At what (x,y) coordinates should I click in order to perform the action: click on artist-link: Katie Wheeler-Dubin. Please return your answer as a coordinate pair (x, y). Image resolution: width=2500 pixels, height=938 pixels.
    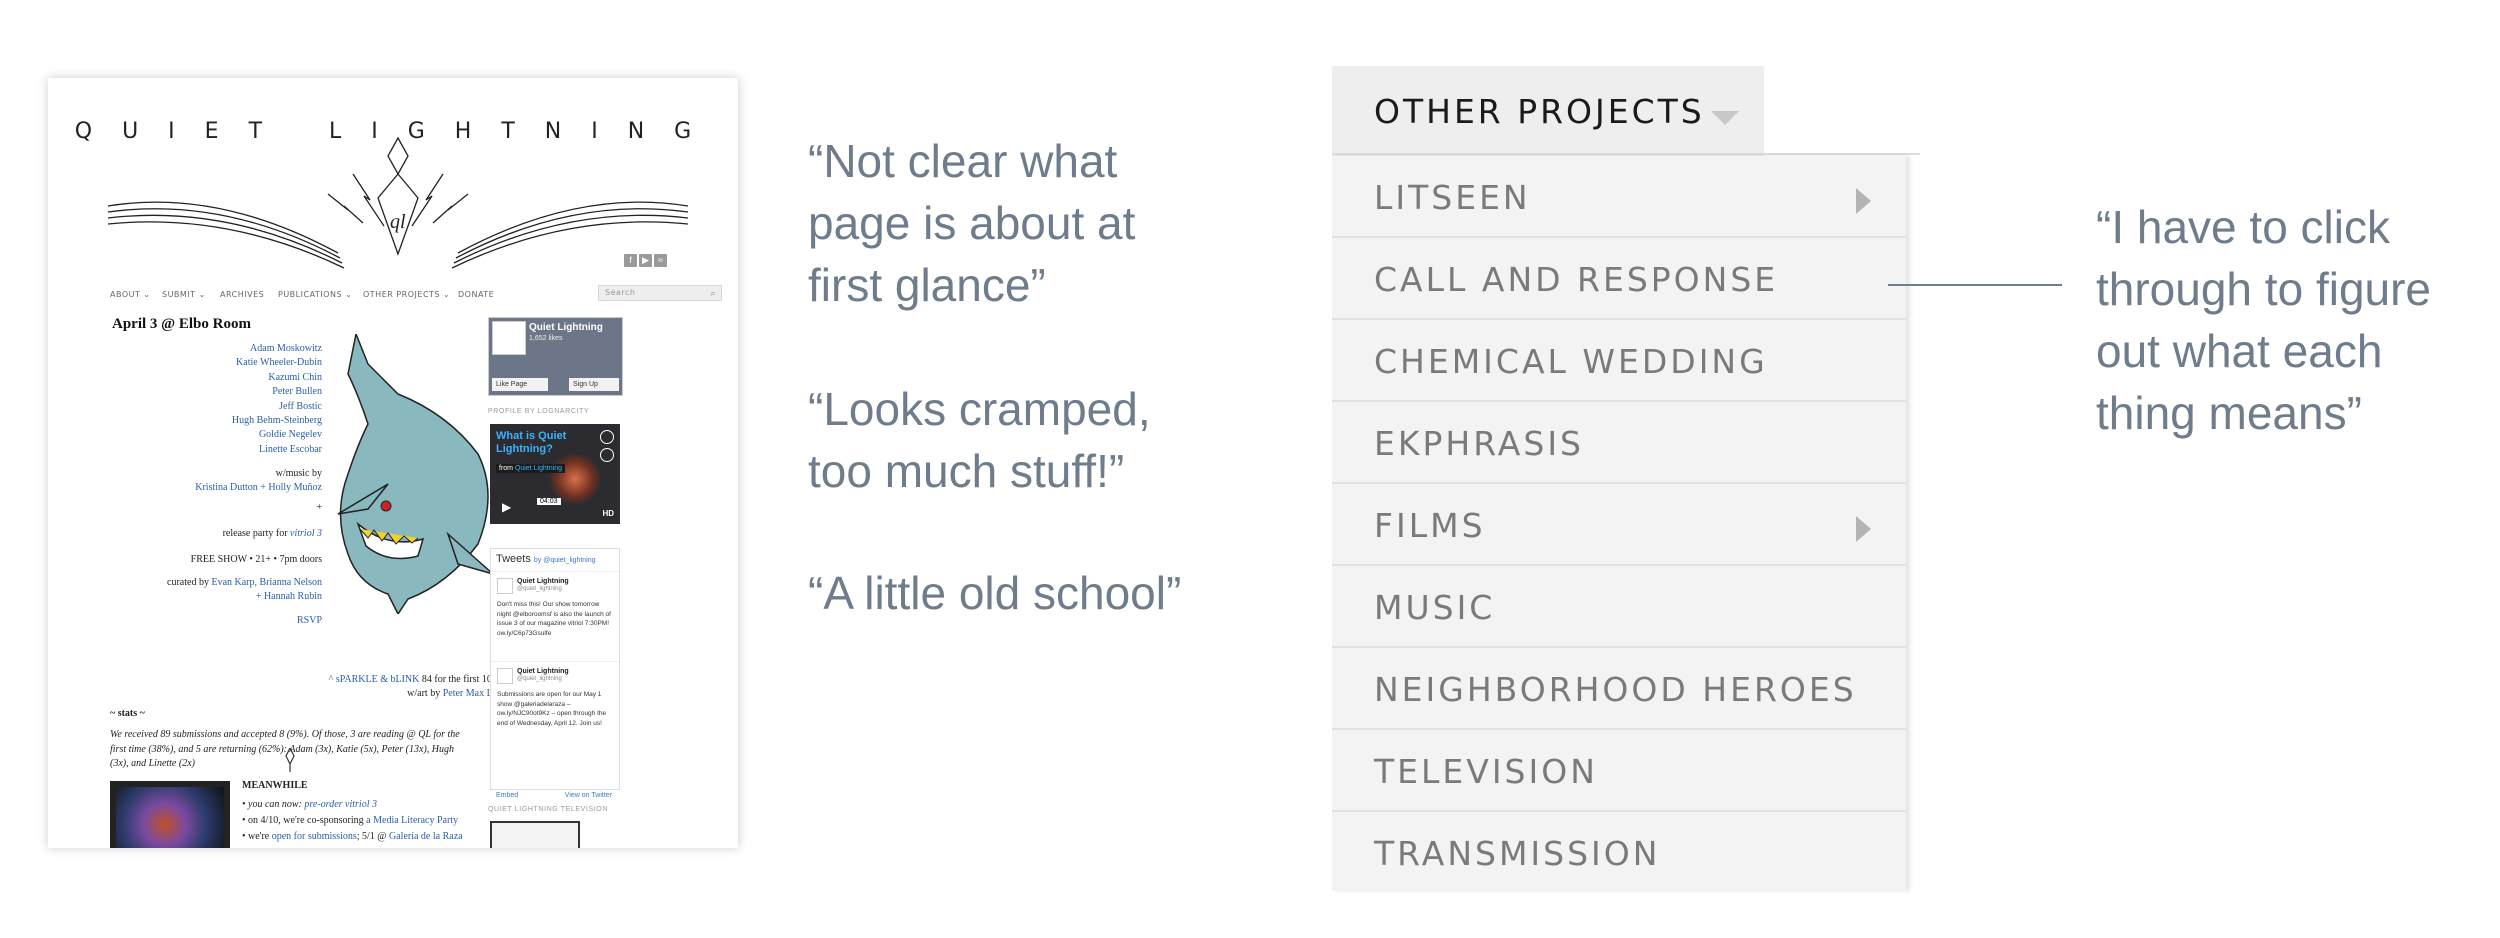
    Looking at the image, I should click on (255, 363).